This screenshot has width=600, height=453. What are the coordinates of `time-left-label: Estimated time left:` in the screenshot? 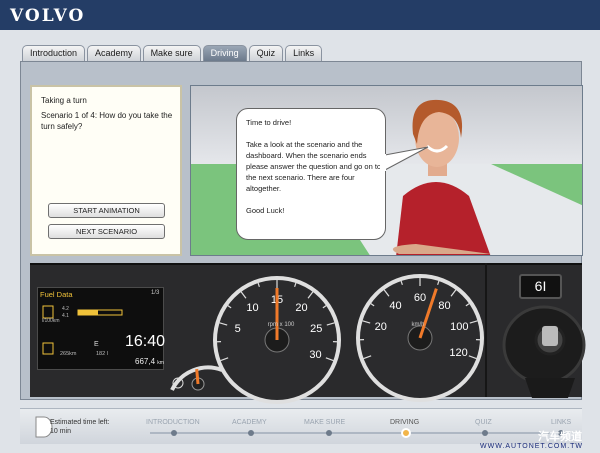 It's located at (80, 422).